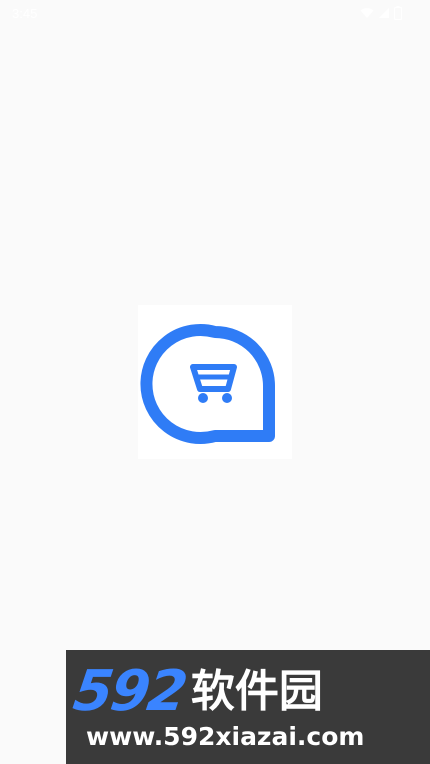 The image size is (430, 764). What do you see at coordinates (398, 13) in the screenshot?
I see `battery-icon` at bounding box center [398, 13].